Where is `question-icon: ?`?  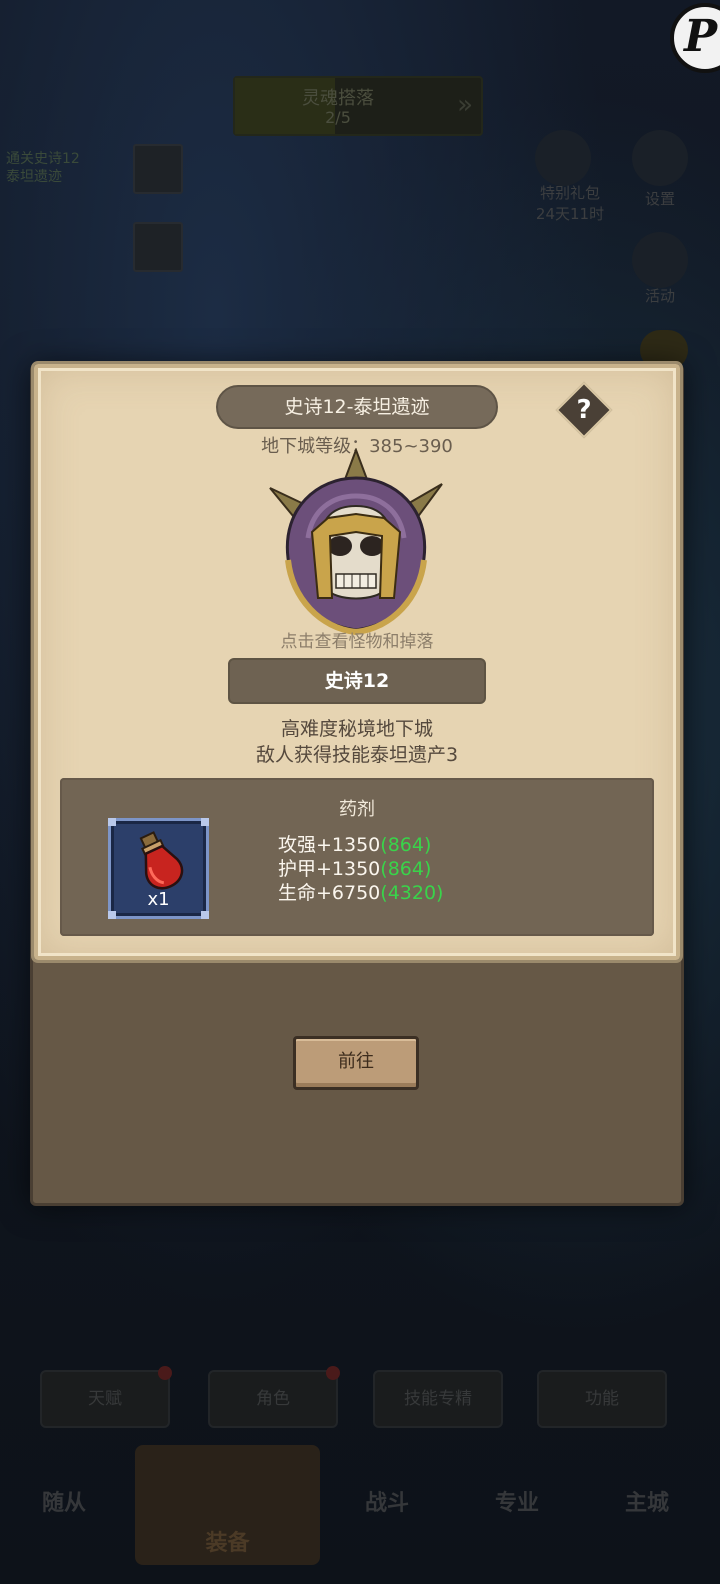
question-icon: ? is located at coordinates (584, 410).